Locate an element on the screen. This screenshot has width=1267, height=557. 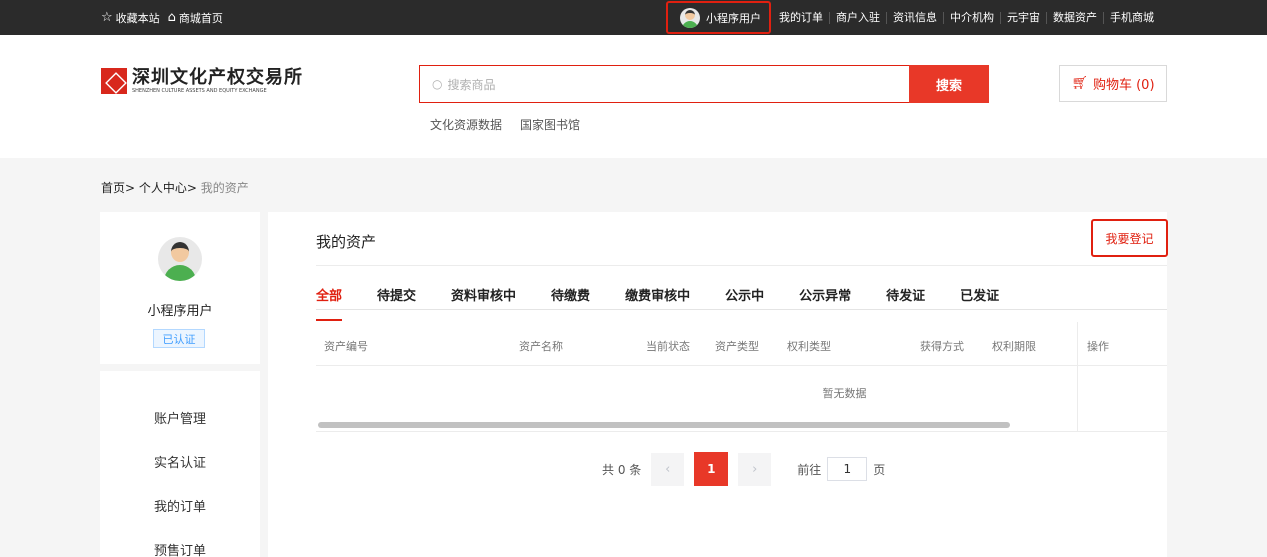
topbar-link-data-assets: 数据资产 is located at coordinates (1074, 17).